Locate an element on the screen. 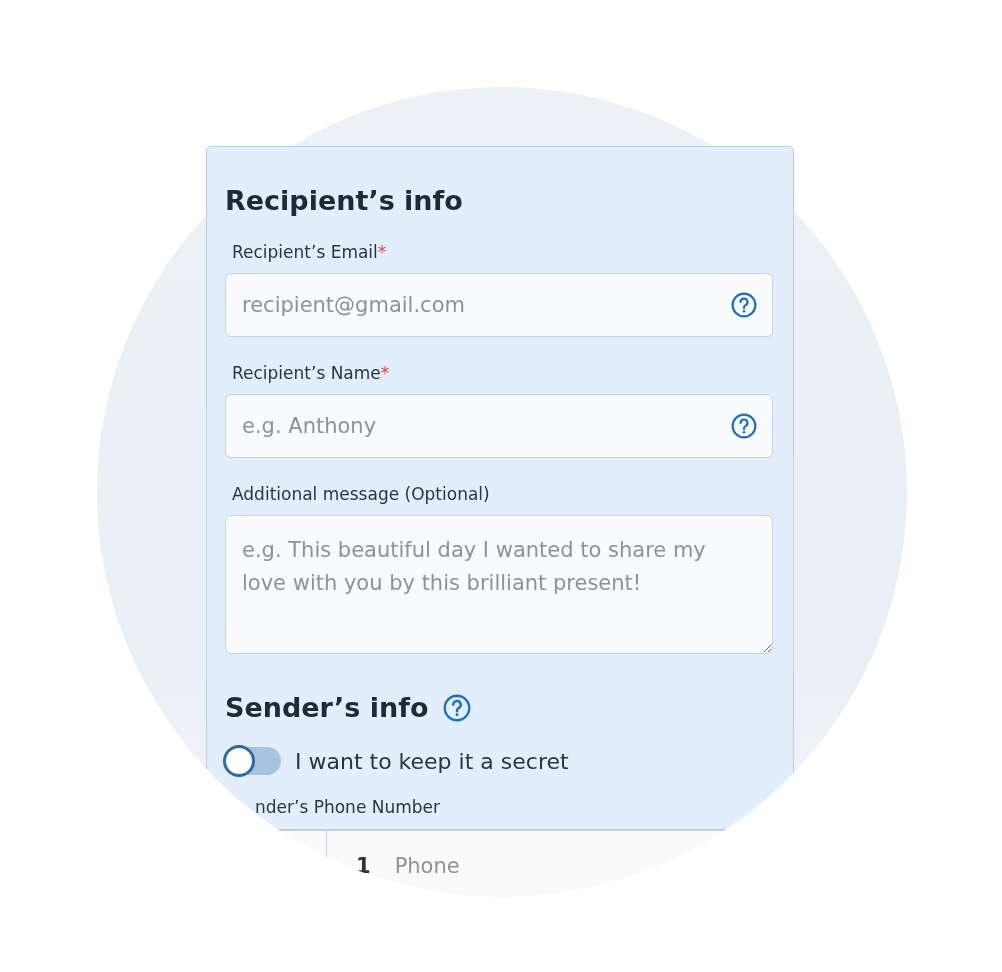  phone-input: Phone is located at coordinates (593, 865).